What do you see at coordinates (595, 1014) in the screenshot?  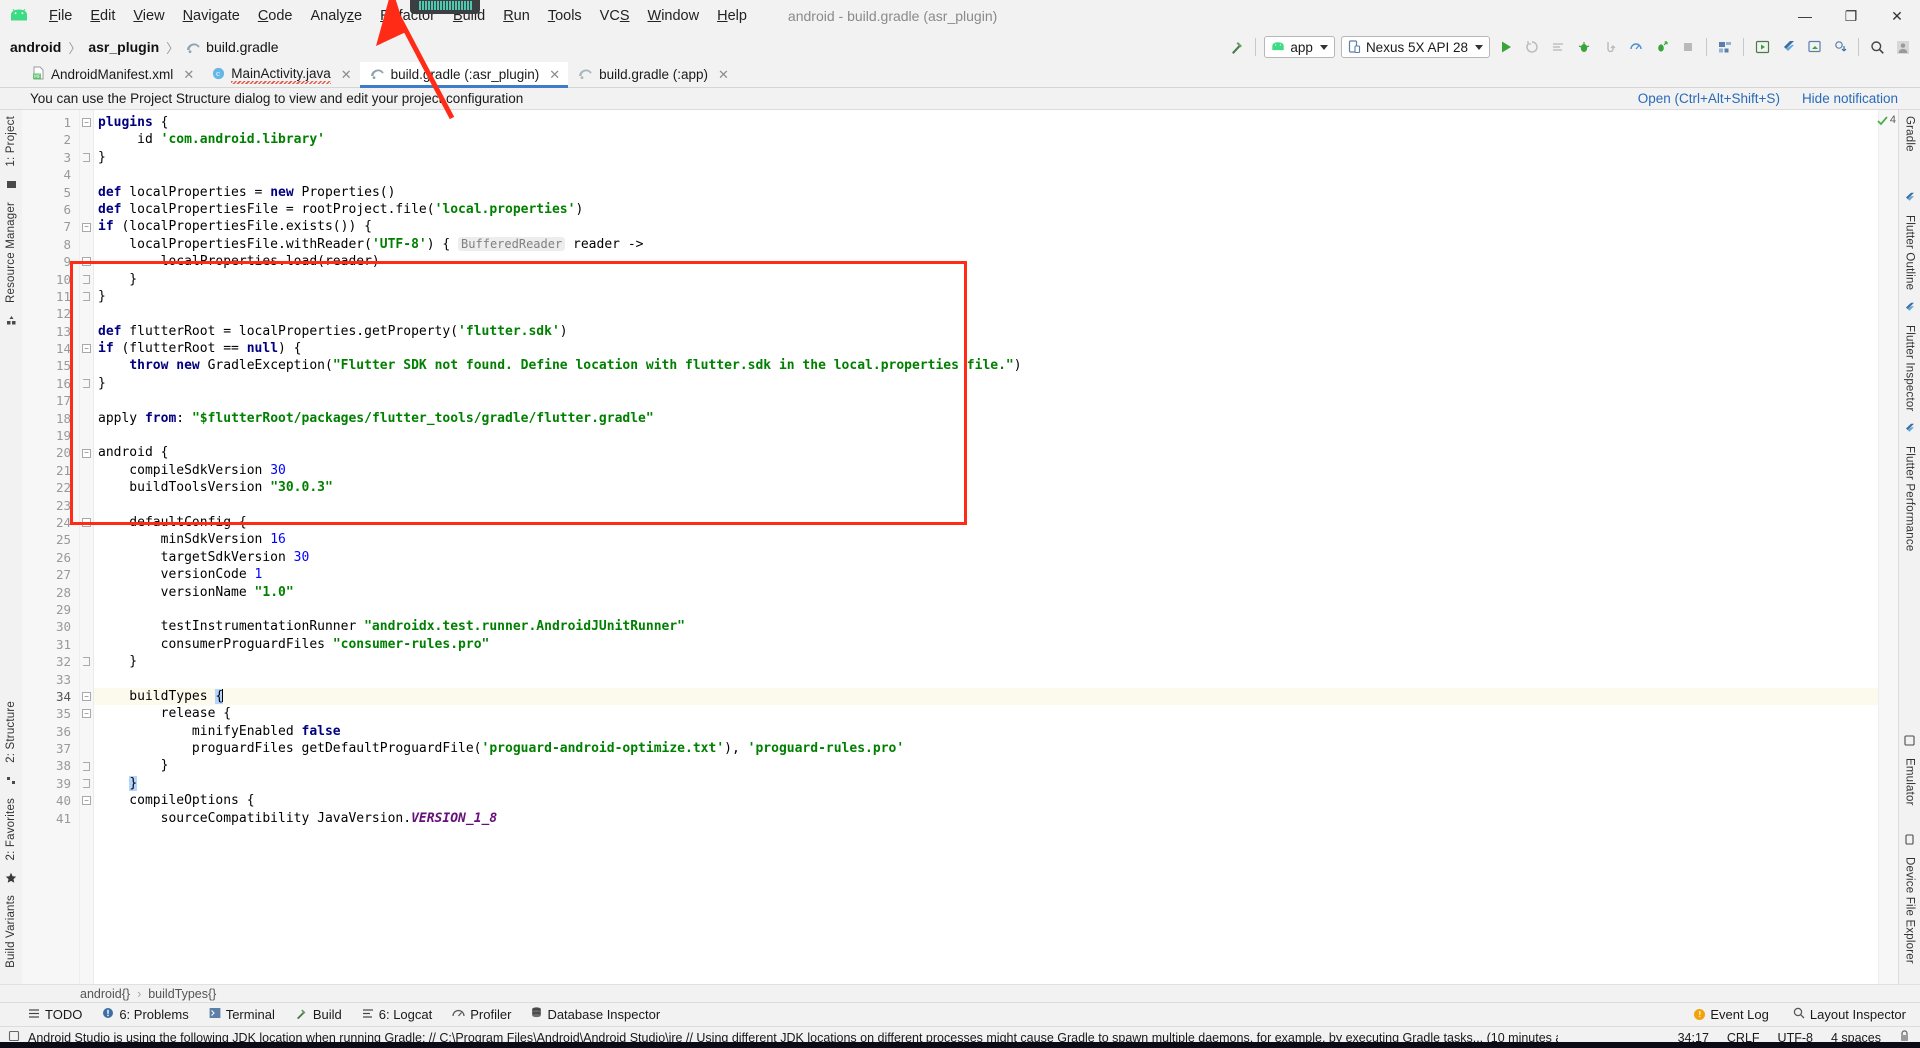 I see `tool-window-database-inspector: Database Inspector` at bounding box center [595, 1014].